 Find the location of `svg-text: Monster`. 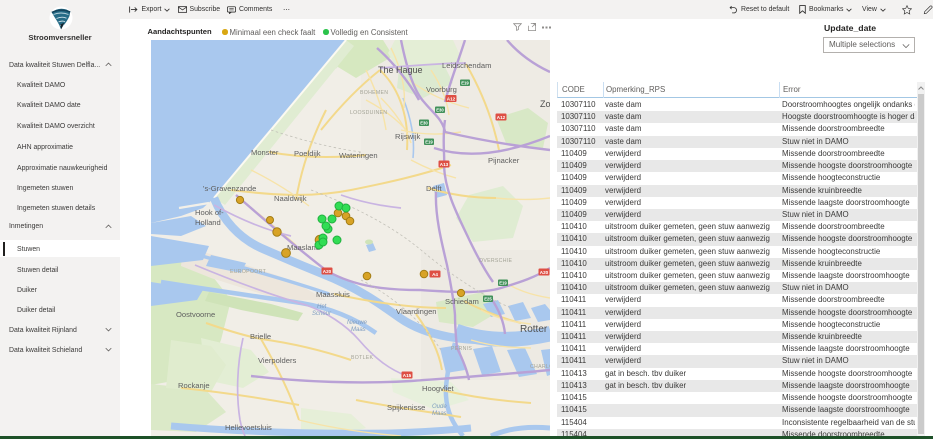

svg-text: Monster is located at coordinates (265, 152).